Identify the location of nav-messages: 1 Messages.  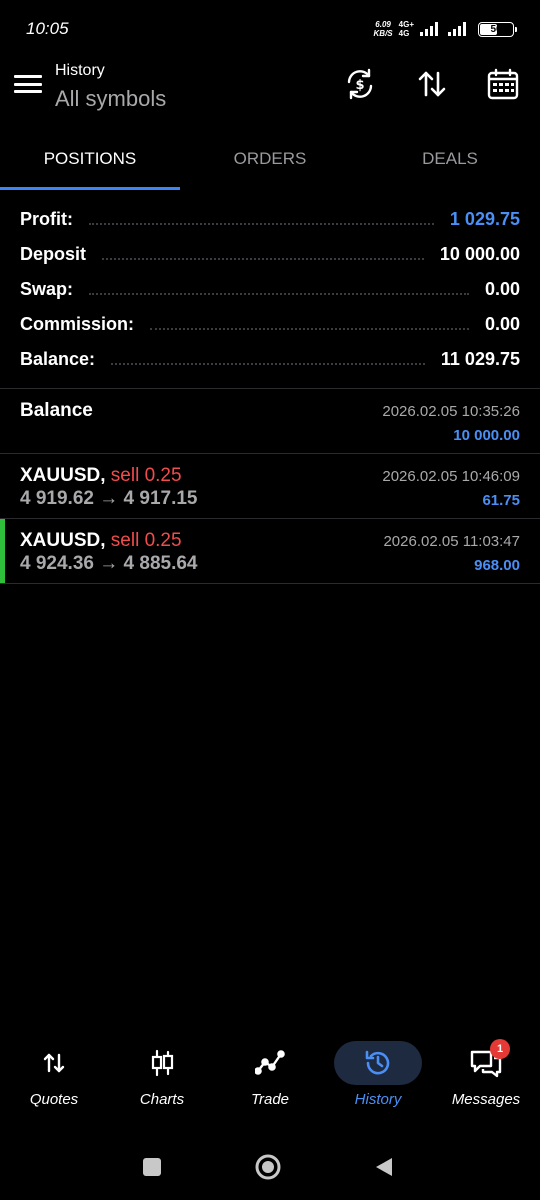
(486, 1080).